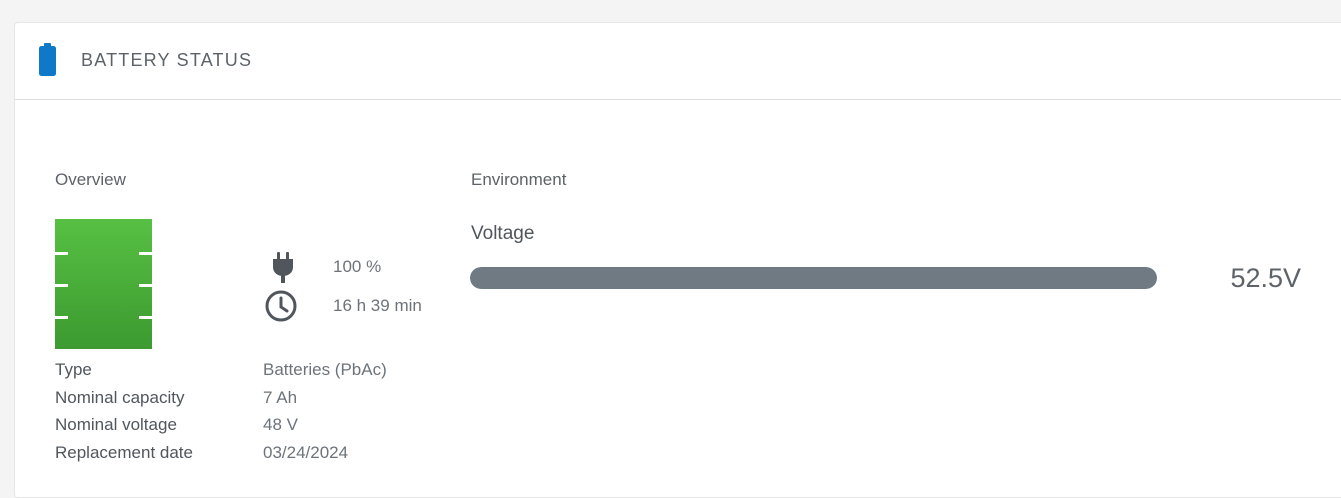 The image size is (1341, 498). I want to click on voltage-bar-fill, so click(813, 278).